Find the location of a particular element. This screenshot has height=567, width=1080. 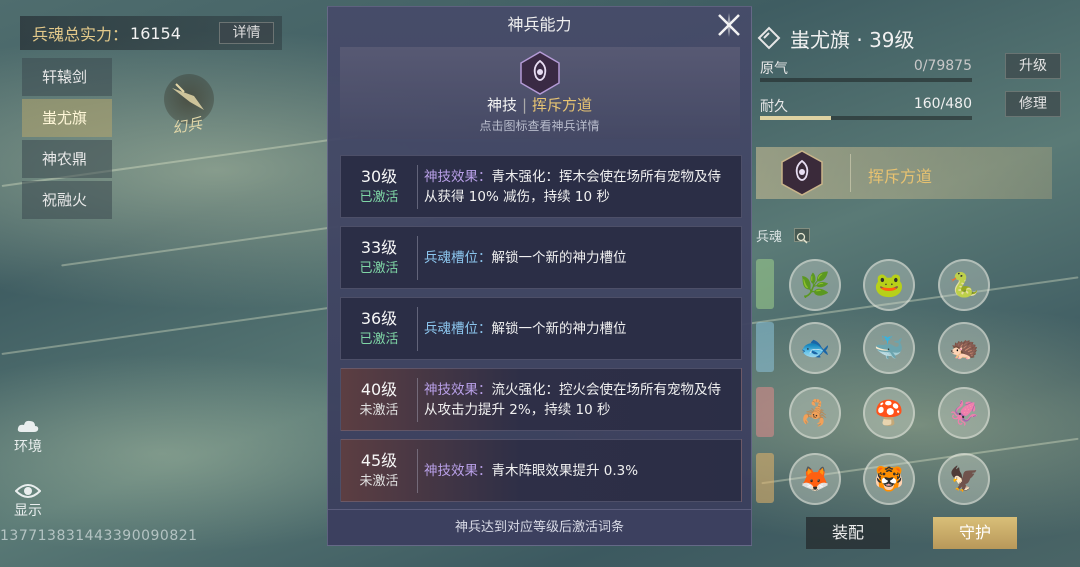

yuanqi-value: 0/79875 is located at coordinates (942, 66).